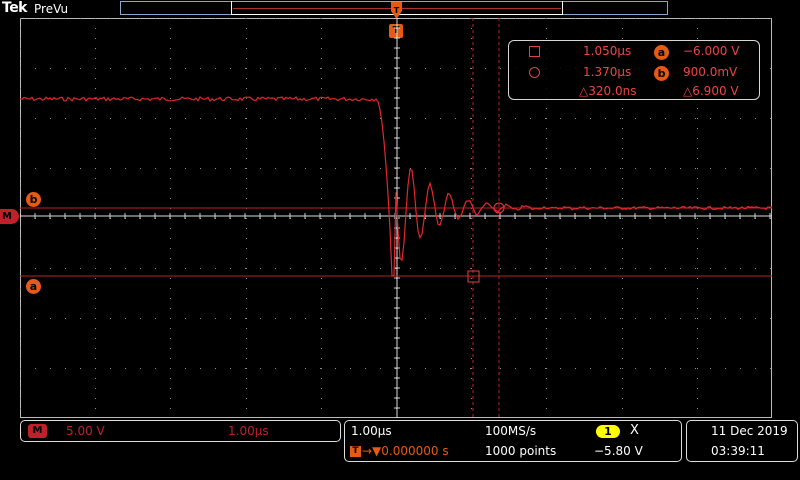 The image size is (800, 480). What do you see at coordinates (607, 72) in the screenshot?
I see `cursor-2-time: 1.370µs` at bounding box center [607, 72].